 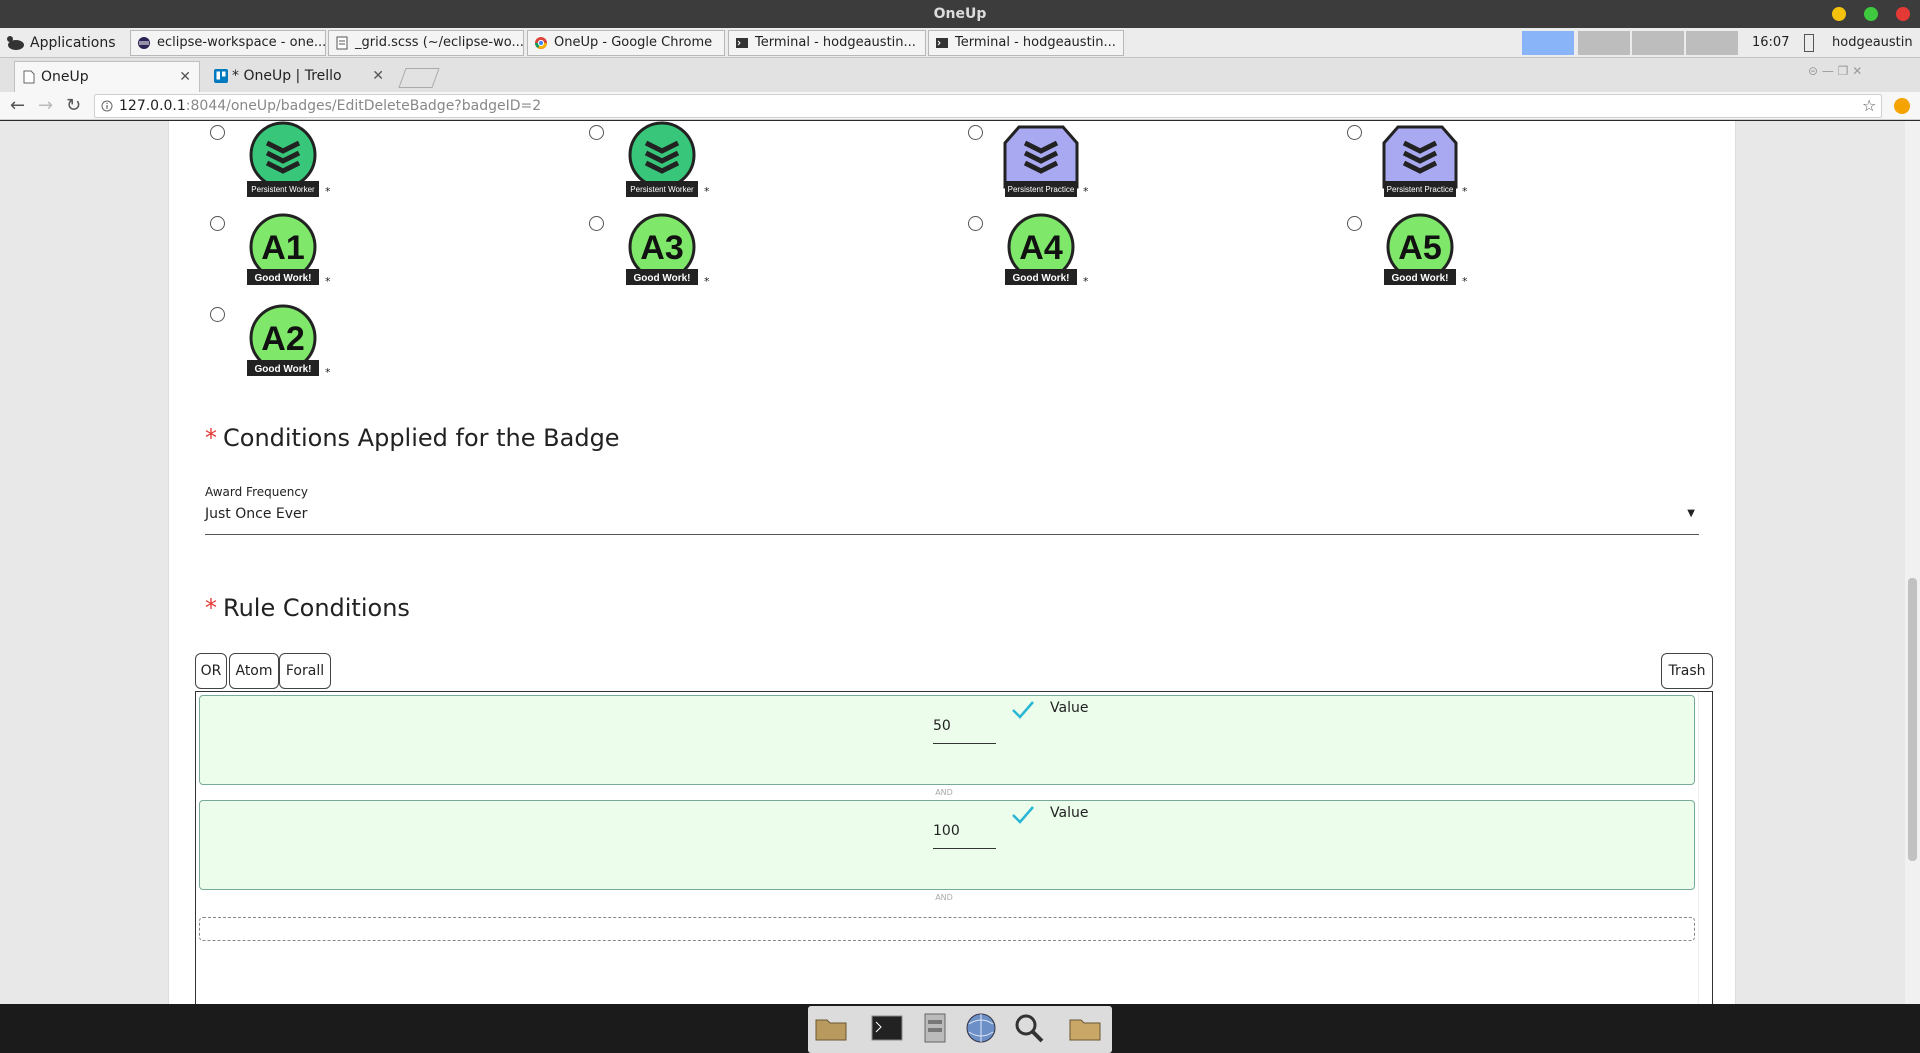 What do you see at coordinates (1809, 43) in the screenshot?
I see `battery-icon` at bounding box center [1809, 43].